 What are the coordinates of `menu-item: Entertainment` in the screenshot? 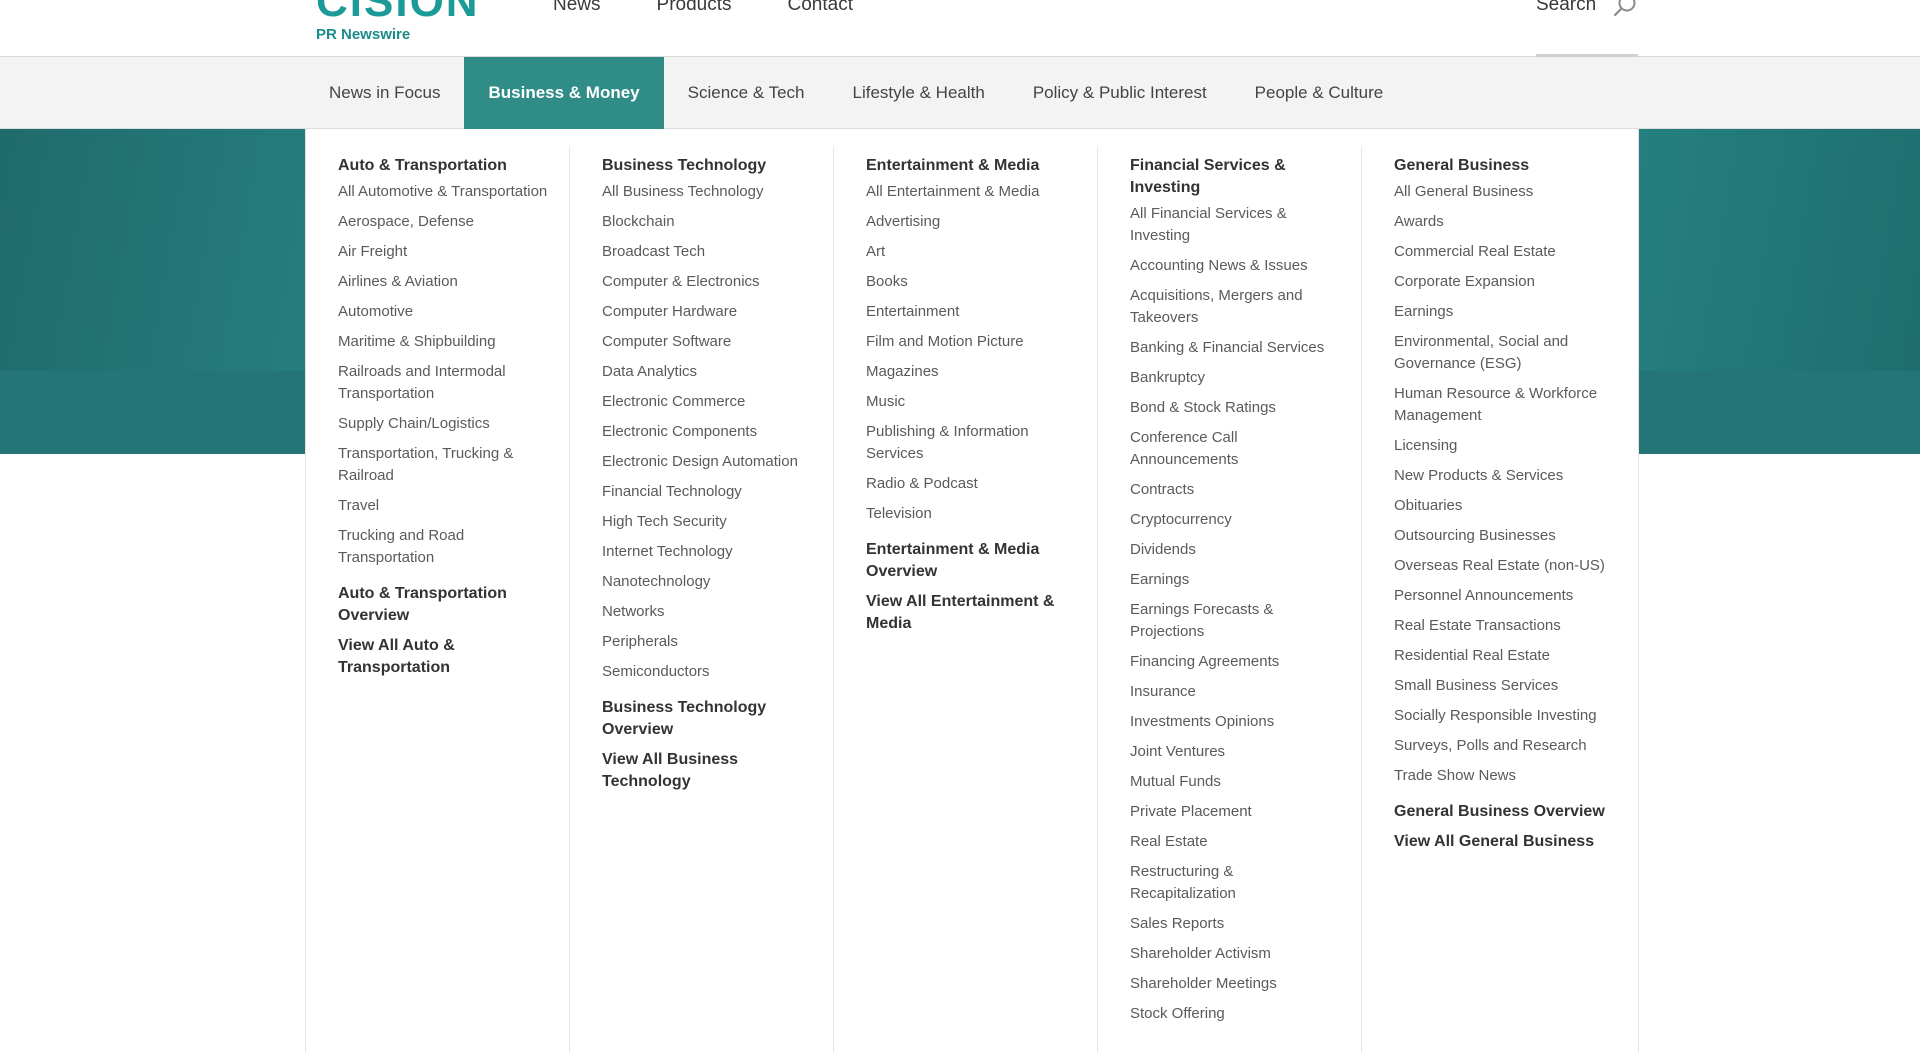 It's located at (972, 312).